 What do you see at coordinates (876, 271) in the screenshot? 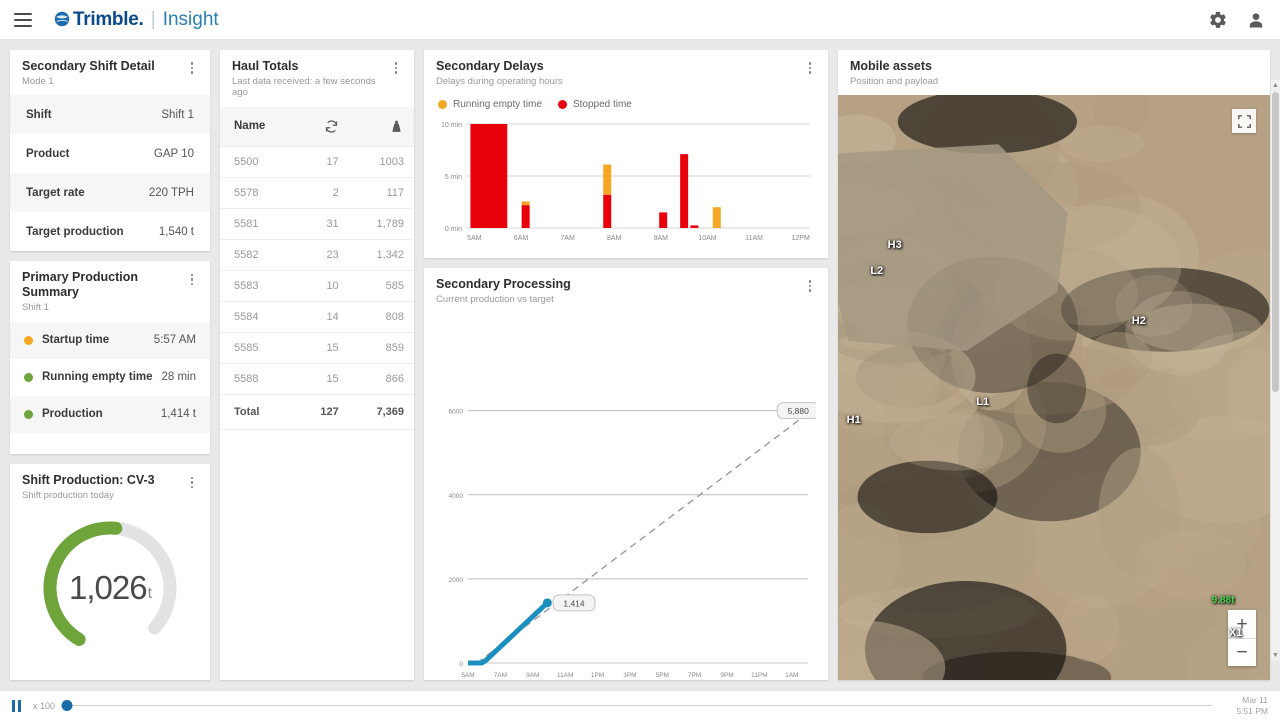
I see `asset-label-l2: L2` at bounding box center [876, 271].